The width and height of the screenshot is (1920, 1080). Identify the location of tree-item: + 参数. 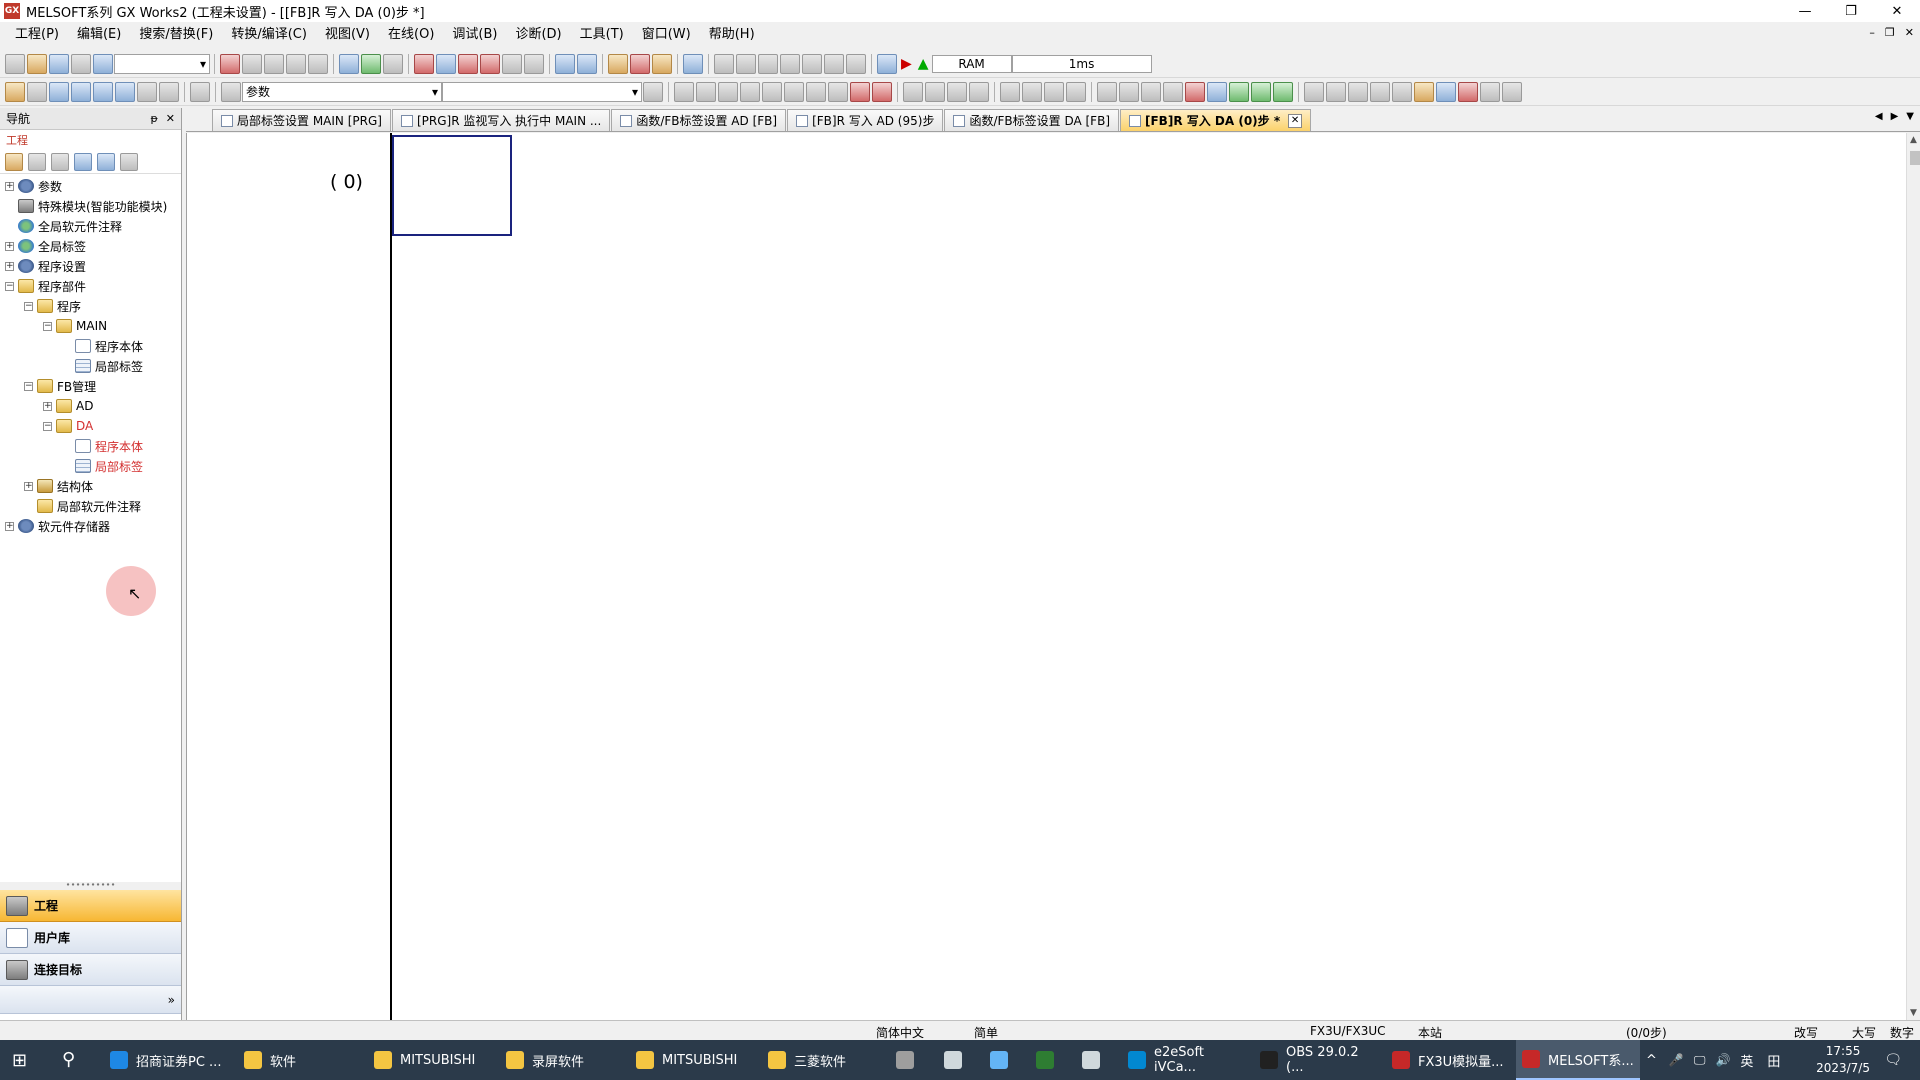
(90, 186).